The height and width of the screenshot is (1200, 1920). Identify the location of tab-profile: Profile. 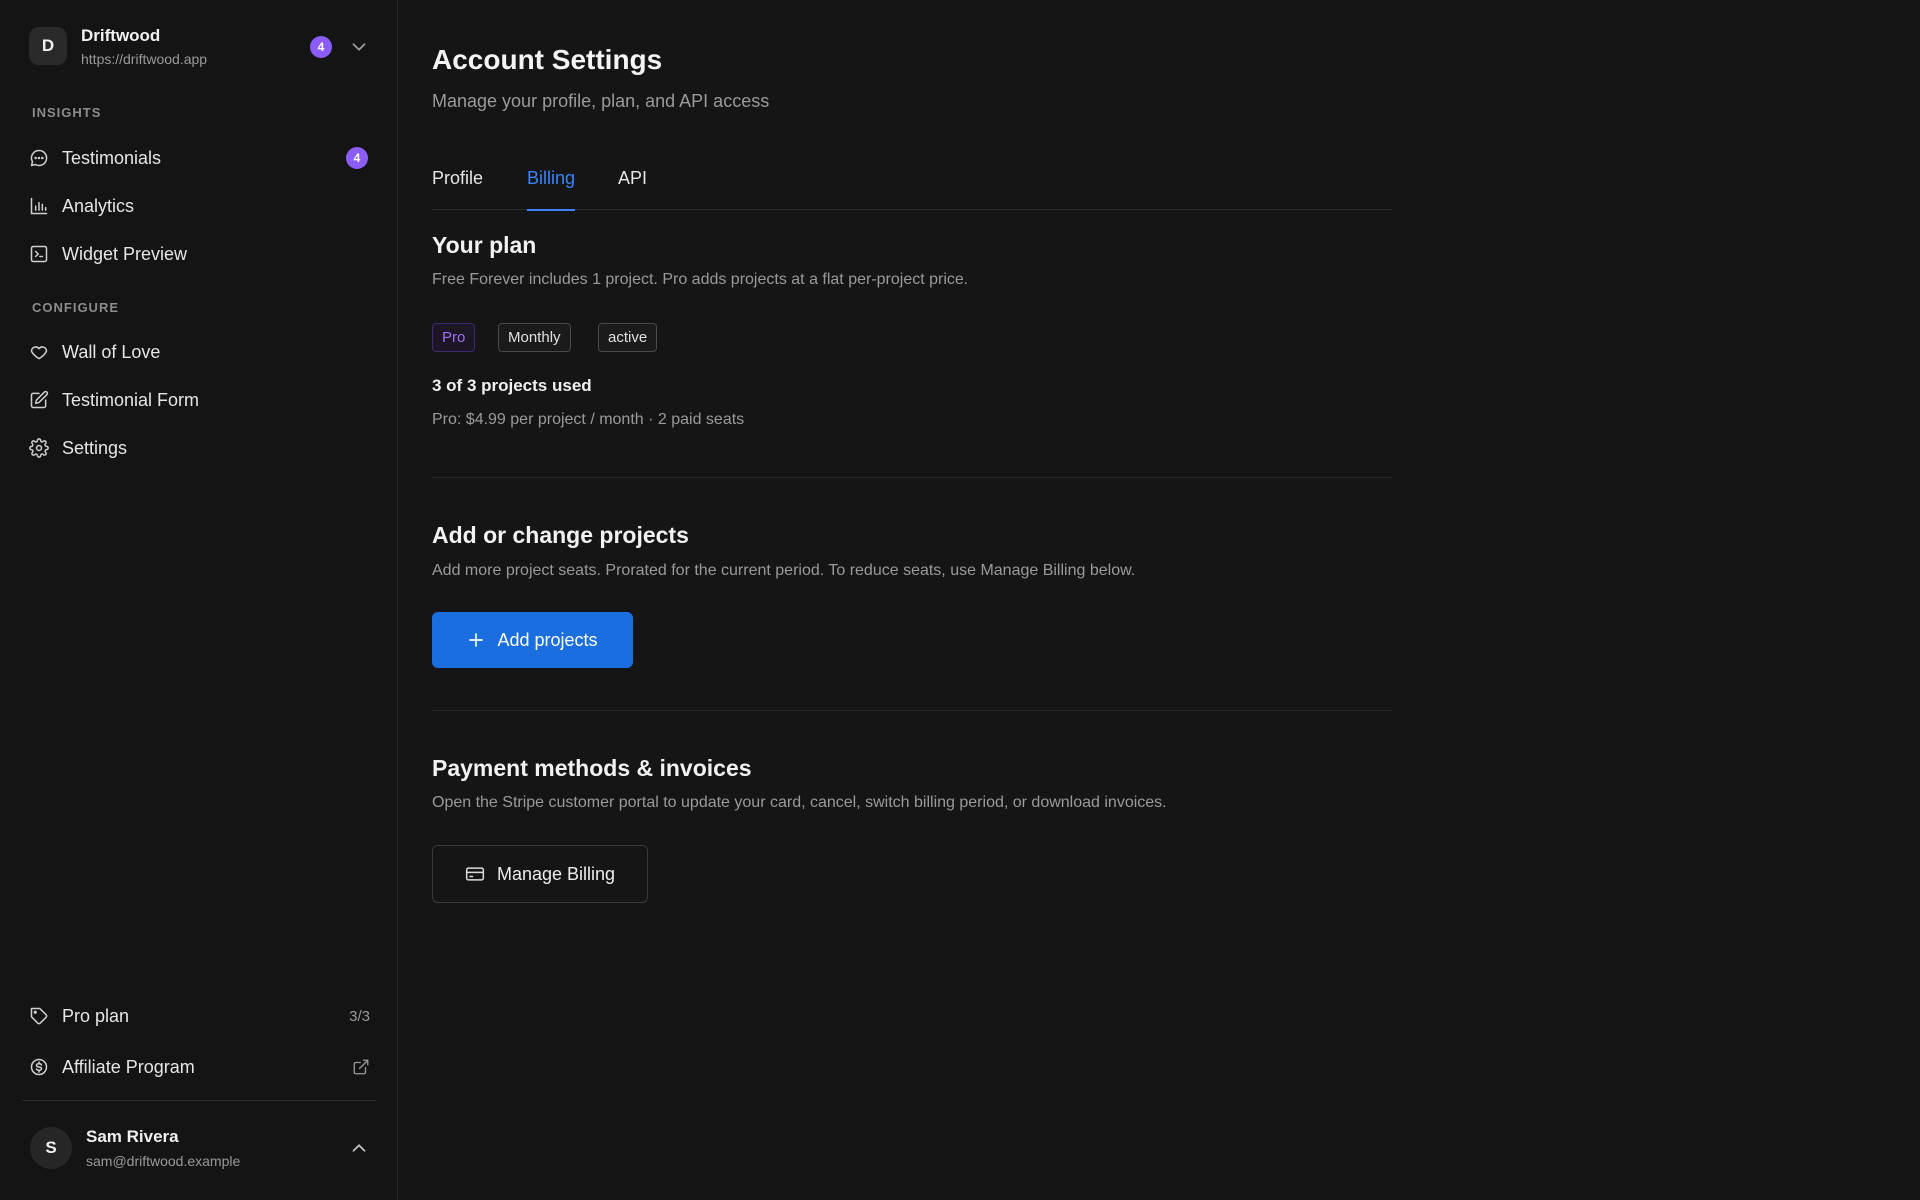
(457, 189).